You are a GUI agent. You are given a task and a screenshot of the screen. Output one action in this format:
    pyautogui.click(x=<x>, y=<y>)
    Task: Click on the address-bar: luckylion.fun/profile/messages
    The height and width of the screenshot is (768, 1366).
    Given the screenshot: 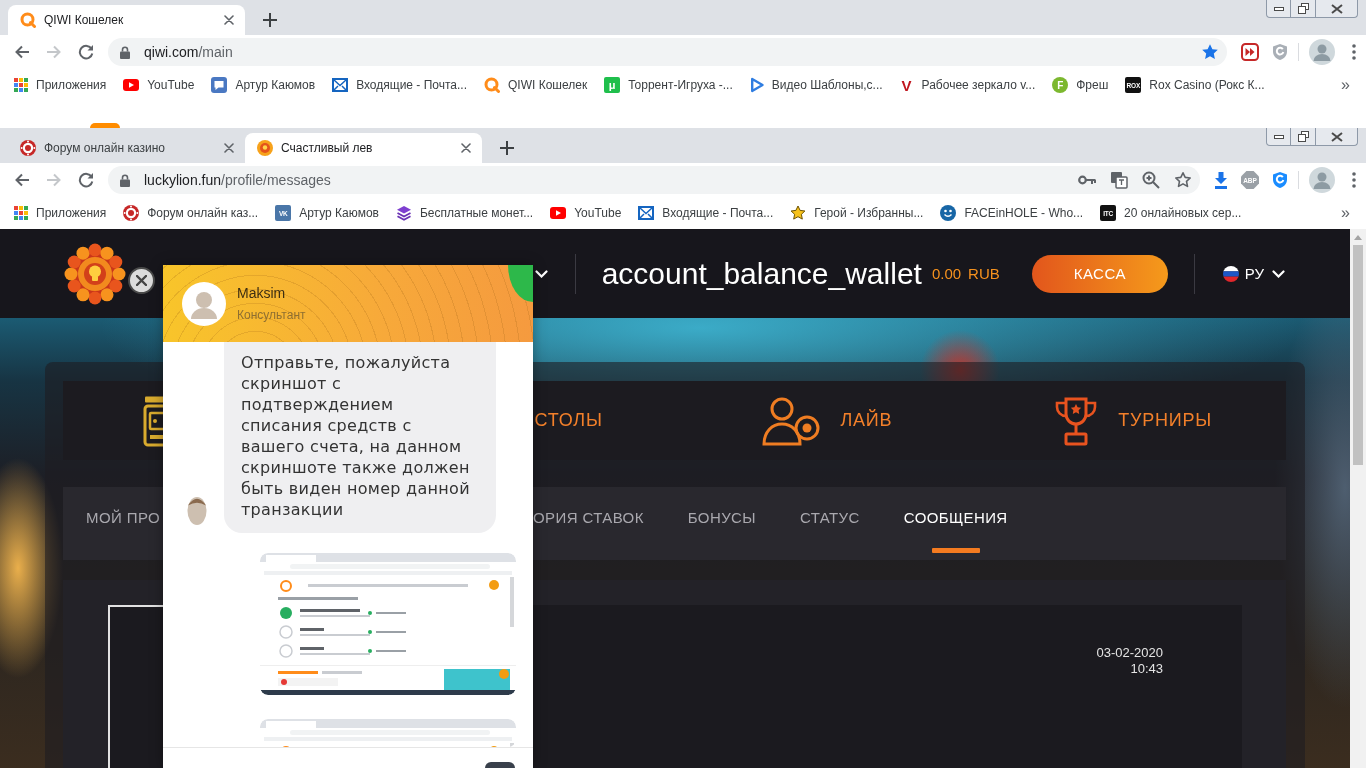 What is the action you would take?
    pyautogui.click(x=654, y=180)
    